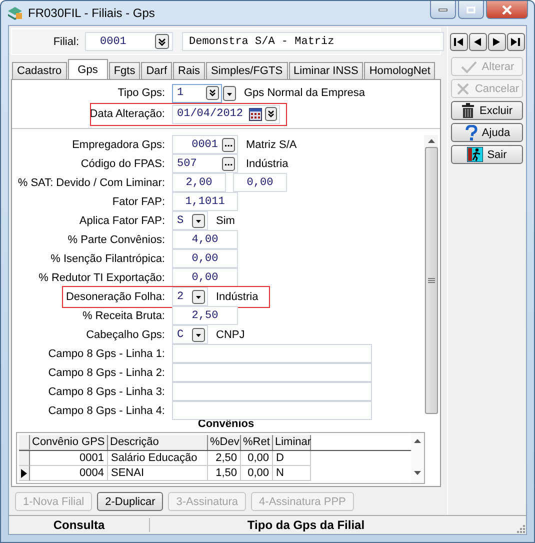 The width and height of the screenshot is (535, 543). Describe the element at coordinates (199, 182) in the screenshot. I see `number-field: 2,00` at that location.